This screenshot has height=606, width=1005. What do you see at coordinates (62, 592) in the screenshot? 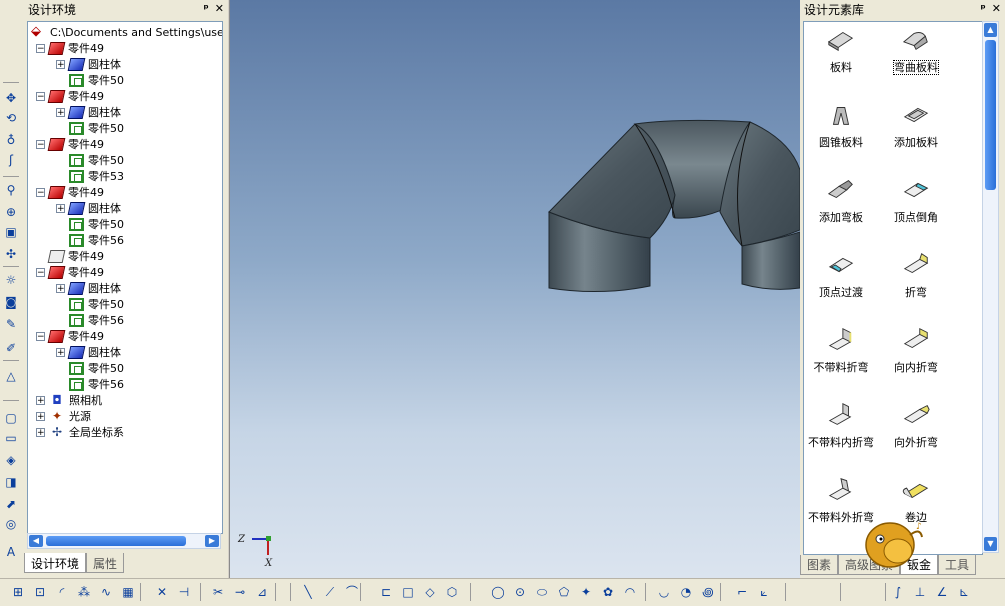
I see `arc-icon: ◜` at bounding box center [62, 592].